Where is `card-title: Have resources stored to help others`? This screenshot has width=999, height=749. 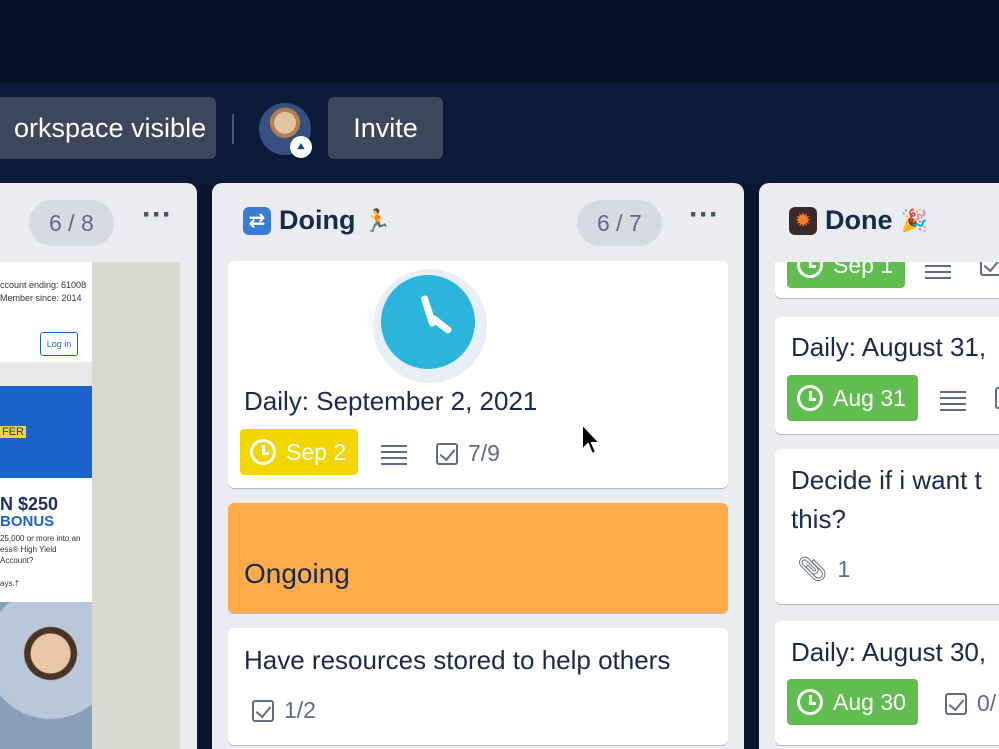
card-title: Have resources stored to help others is located at coordinates (457, 660).